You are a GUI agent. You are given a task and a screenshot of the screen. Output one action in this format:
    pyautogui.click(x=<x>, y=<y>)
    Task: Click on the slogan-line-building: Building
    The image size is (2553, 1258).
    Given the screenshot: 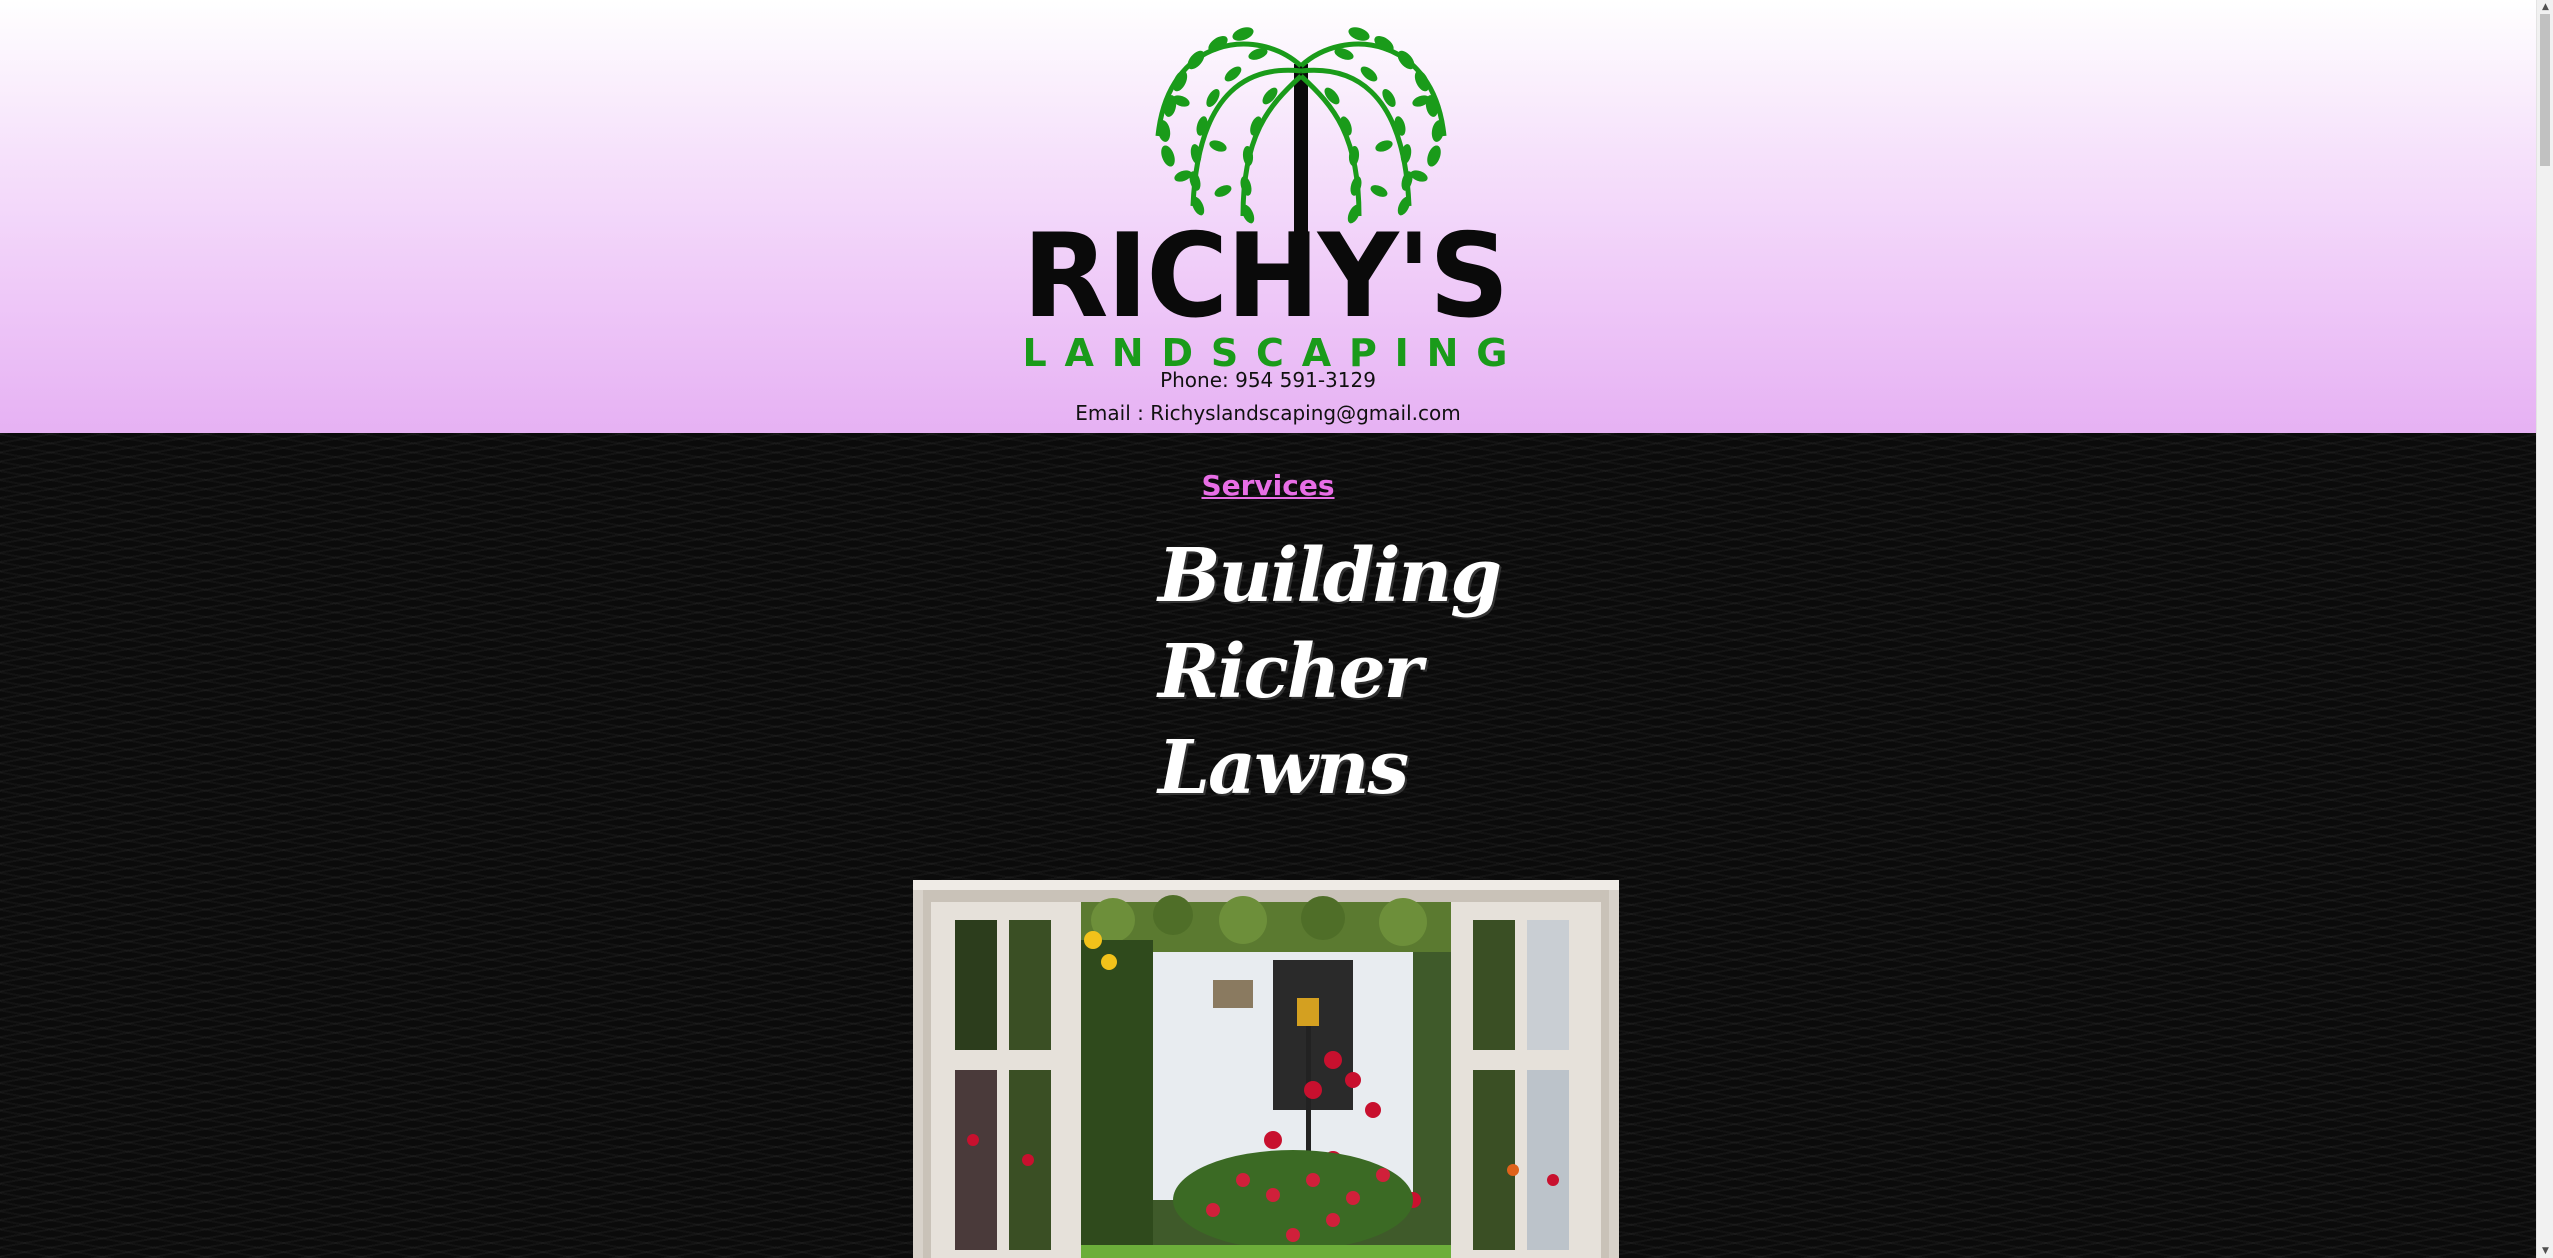 What is the action you would take?
    pyautogui.click(x=1330, y=576)
    